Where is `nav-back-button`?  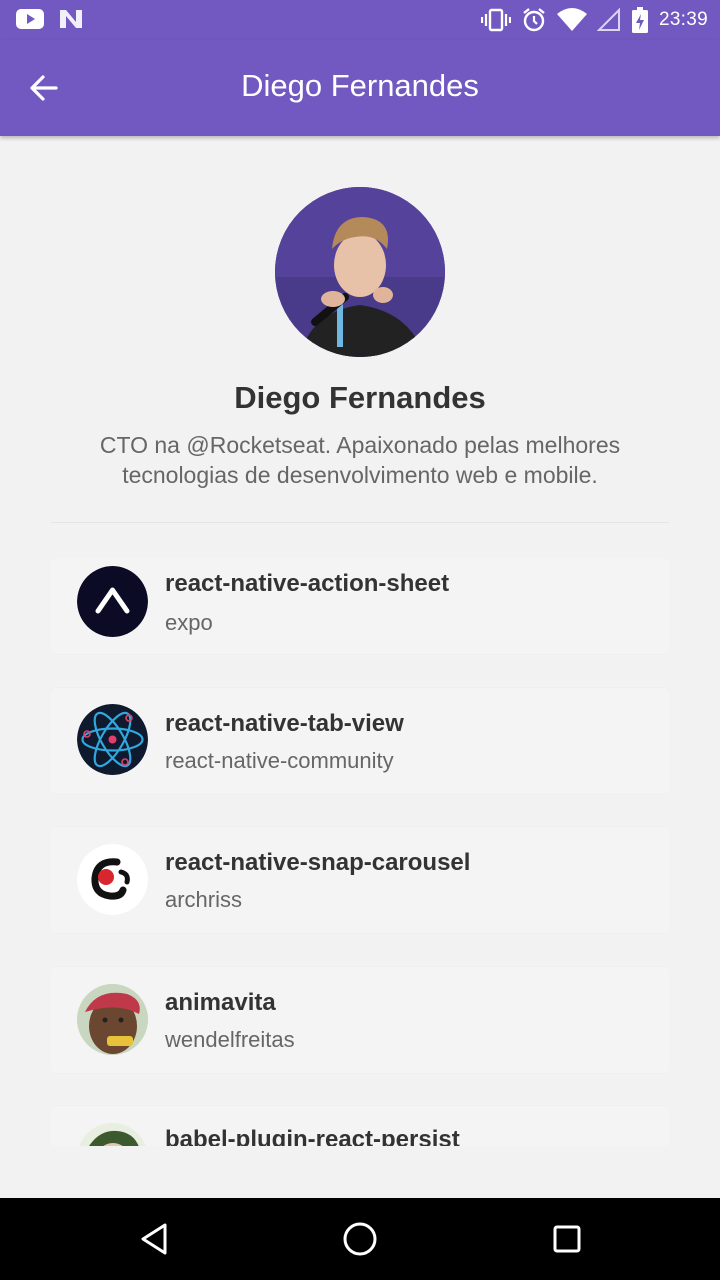
nav-back-button is located at coordinates (154, 1239).